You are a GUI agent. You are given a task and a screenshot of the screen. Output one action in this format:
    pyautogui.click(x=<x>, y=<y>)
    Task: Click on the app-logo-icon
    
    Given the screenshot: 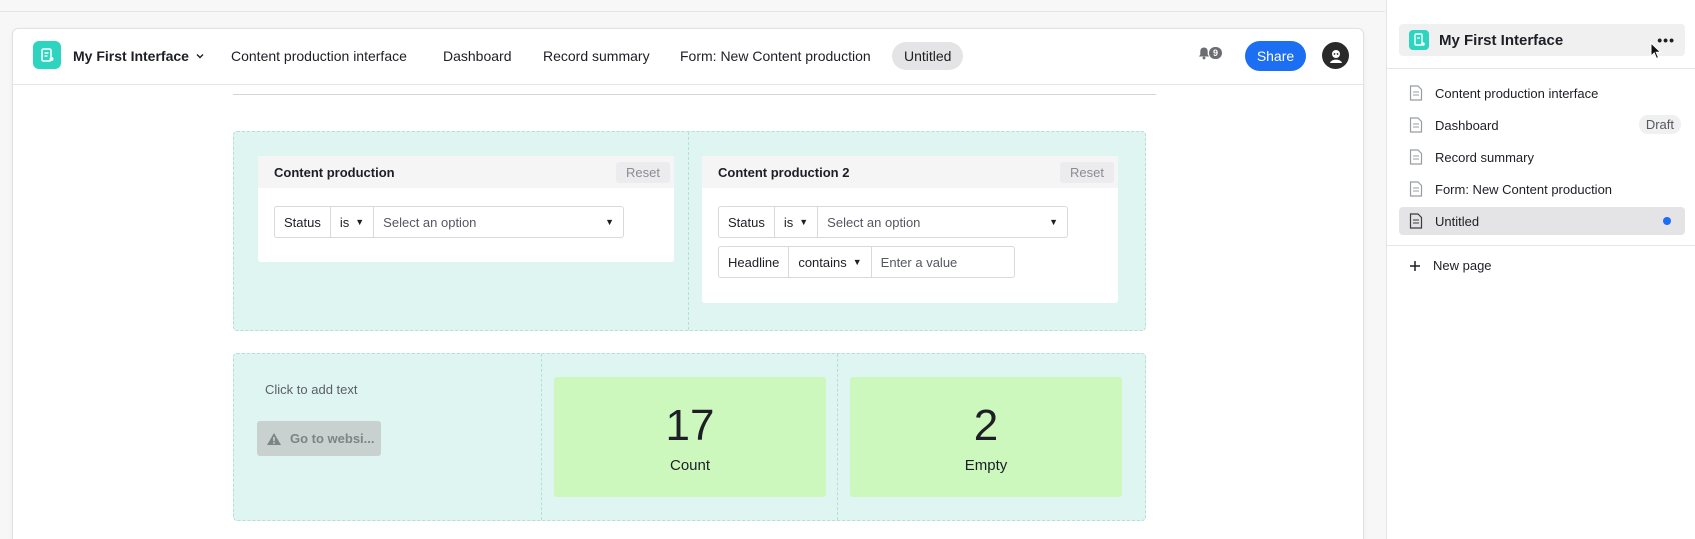 What is the action you would take?
    pyautogui.click(x=47, y=55)
    